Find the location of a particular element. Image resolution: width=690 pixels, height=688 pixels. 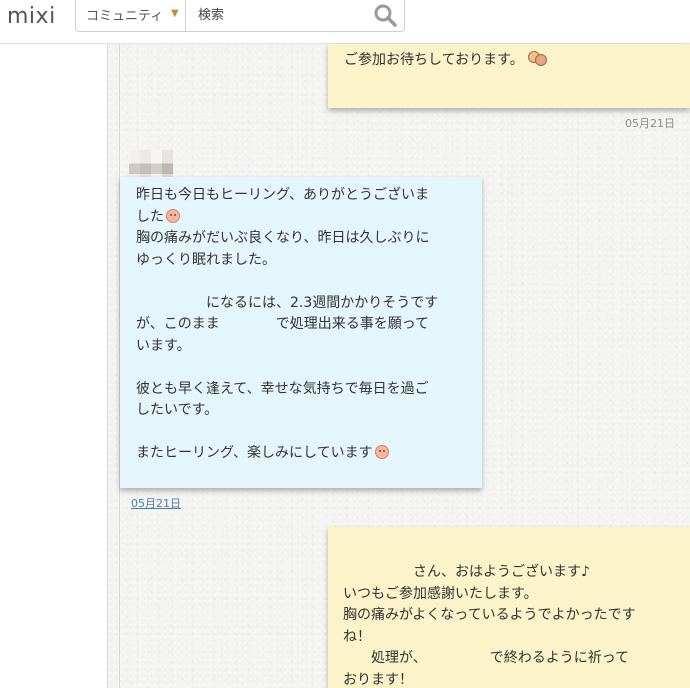

message-paragraph: 彼とも早く逢えて、幸せな気持ちで毎日を過ご したいです。 is located at coordinates (282, 399).